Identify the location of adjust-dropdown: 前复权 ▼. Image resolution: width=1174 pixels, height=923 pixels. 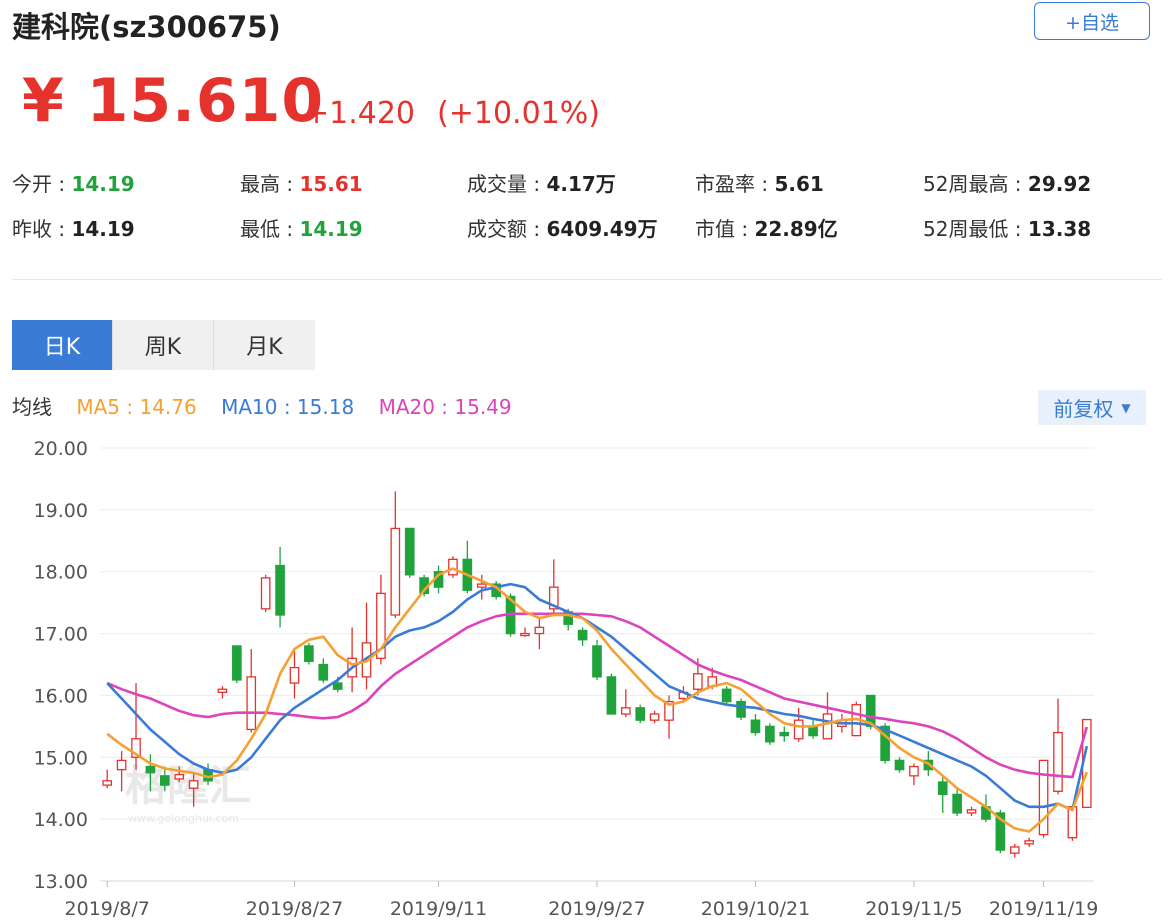
(1092, 407).